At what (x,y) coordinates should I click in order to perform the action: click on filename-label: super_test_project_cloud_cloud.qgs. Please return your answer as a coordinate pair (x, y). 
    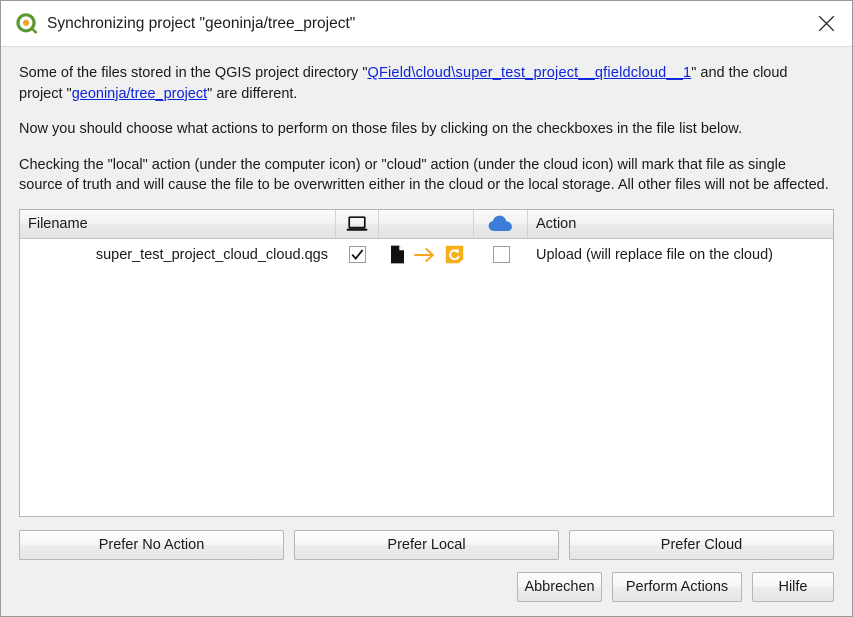
    Looking at the image, I should click on (211, 254).